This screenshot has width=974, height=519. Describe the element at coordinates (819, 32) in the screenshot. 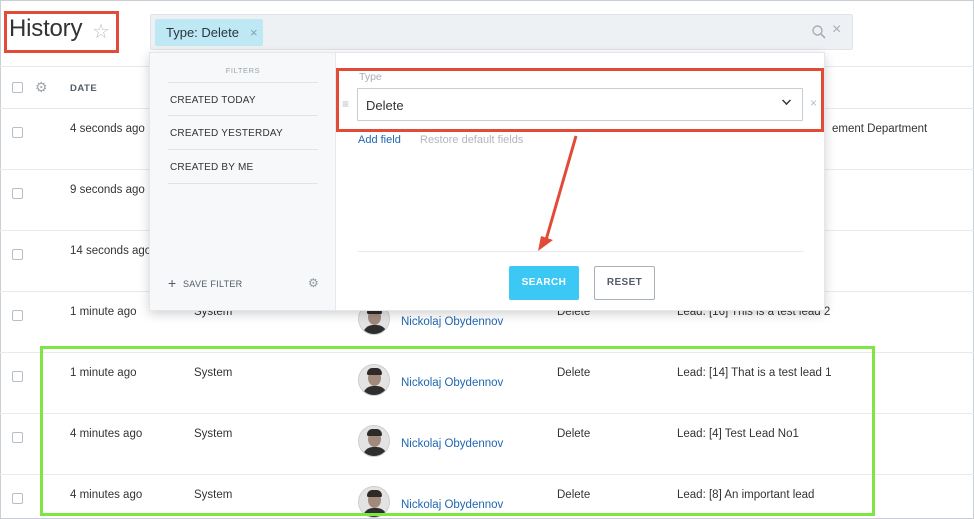

I see `search-icon` at that location.